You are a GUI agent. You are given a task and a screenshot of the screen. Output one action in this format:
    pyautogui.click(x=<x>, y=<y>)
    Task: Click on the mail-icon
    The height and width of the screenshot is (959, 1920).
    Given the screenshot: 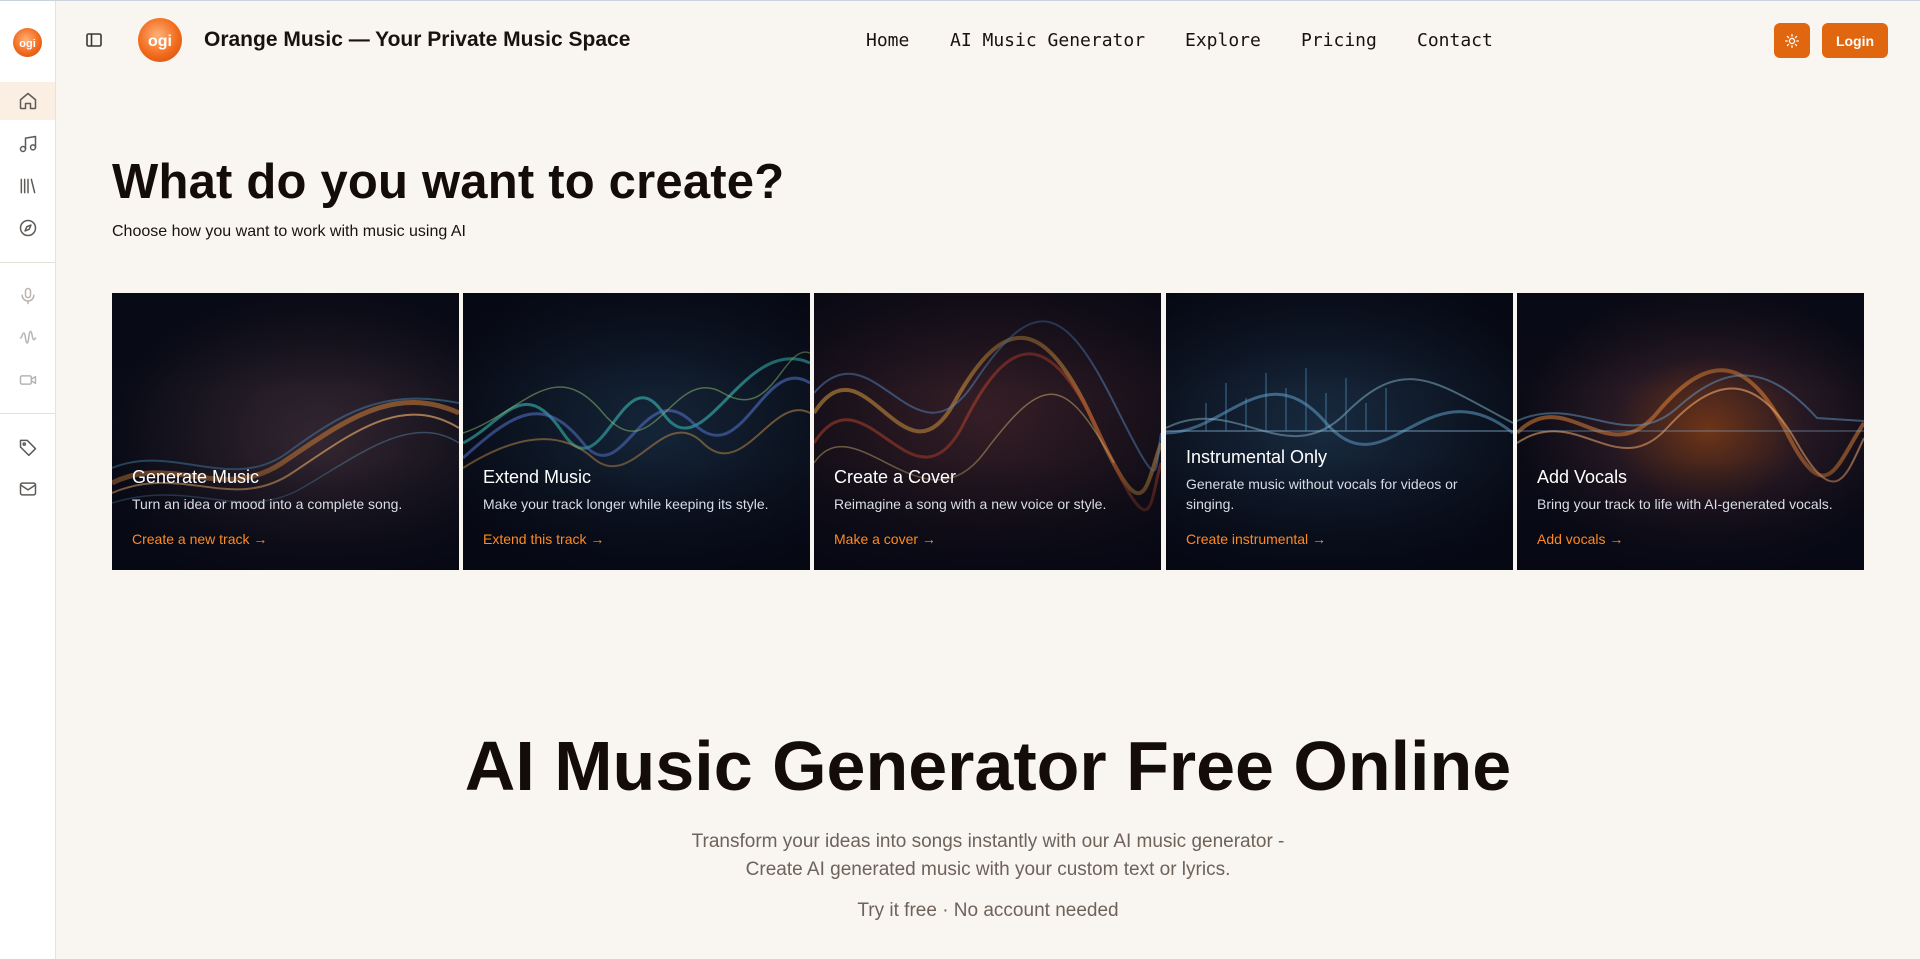 What is the action you would take?
    pyautogui.click(x=27, y=489)
    